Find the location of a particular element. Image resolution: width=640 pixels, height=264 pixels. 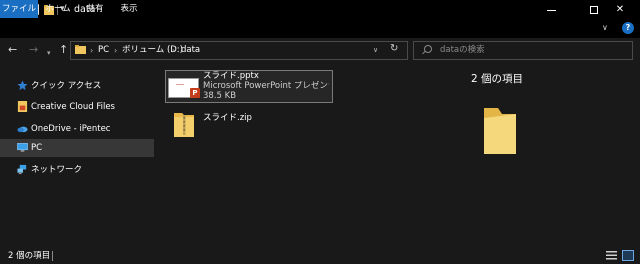

search-input: dataの検索 is located at coordinates (462, 50).